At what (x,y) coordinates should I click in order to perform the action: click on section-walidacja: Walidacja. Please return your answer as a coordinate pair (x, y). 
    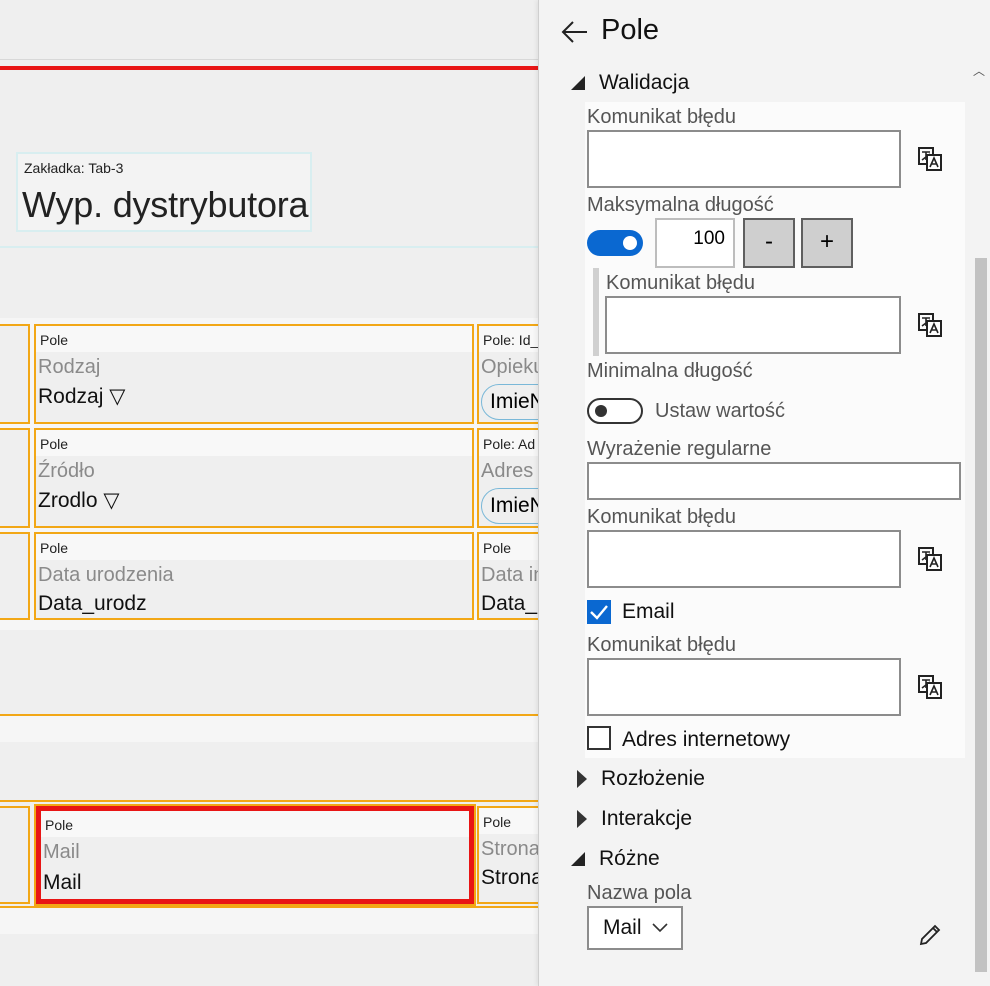
    Looking at the image, I should click on (630, 83).